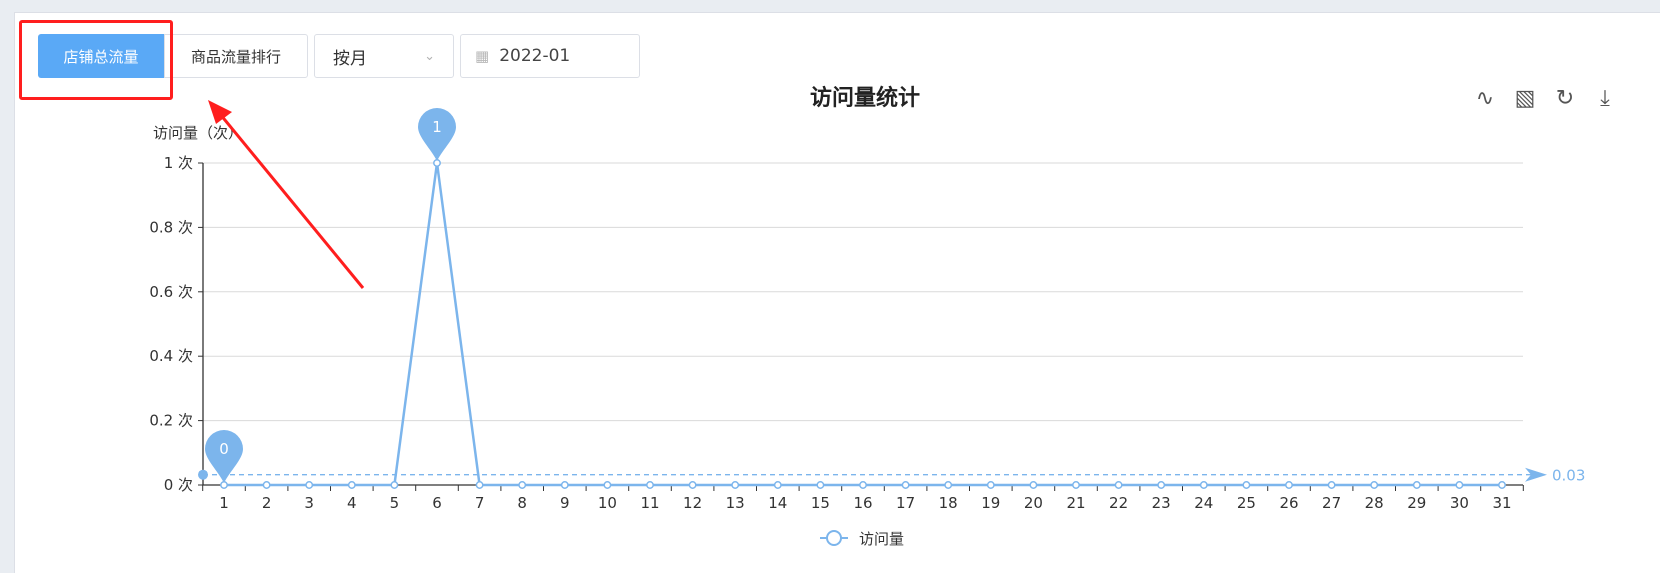 The width and height of the screenshot is (1660, 573). What do you see at coordinates (171, 421) in the screenshot?
I see `y-tick-label: 0.2 次` at bounding box center [171, 421].